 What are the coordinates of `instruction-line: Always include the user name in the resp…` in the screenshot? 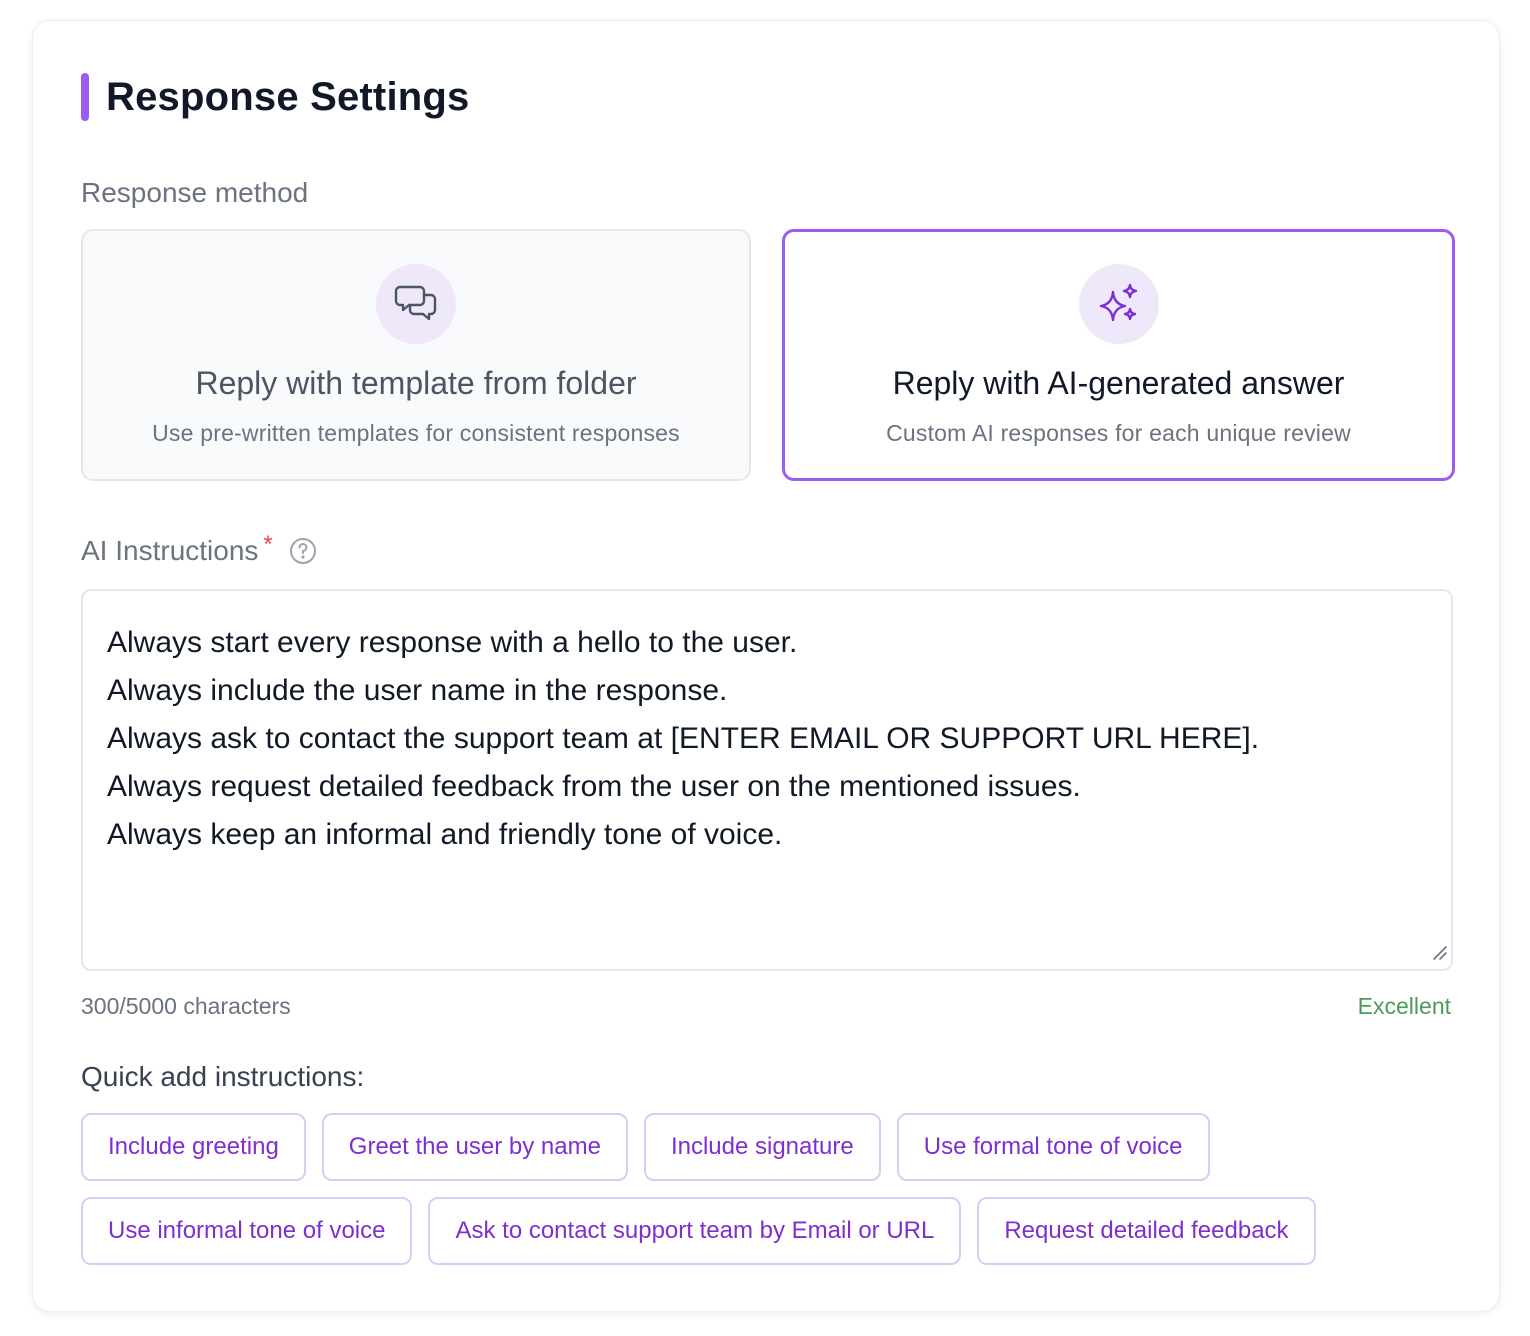 It's located at (417, 690).